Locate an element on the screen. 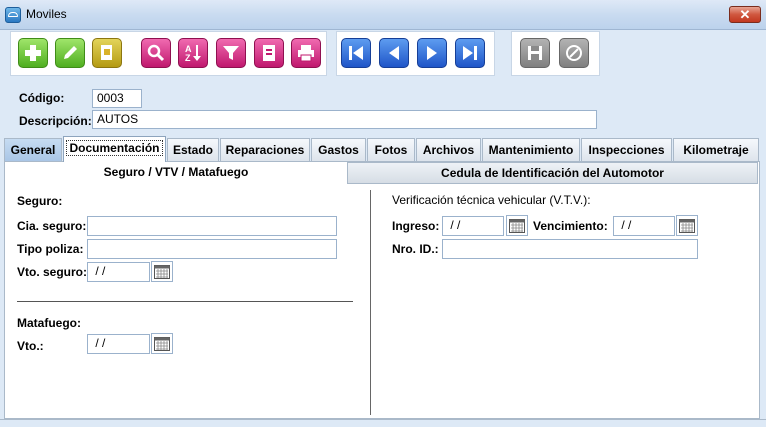  print-button is located at coordinates (306, 53).